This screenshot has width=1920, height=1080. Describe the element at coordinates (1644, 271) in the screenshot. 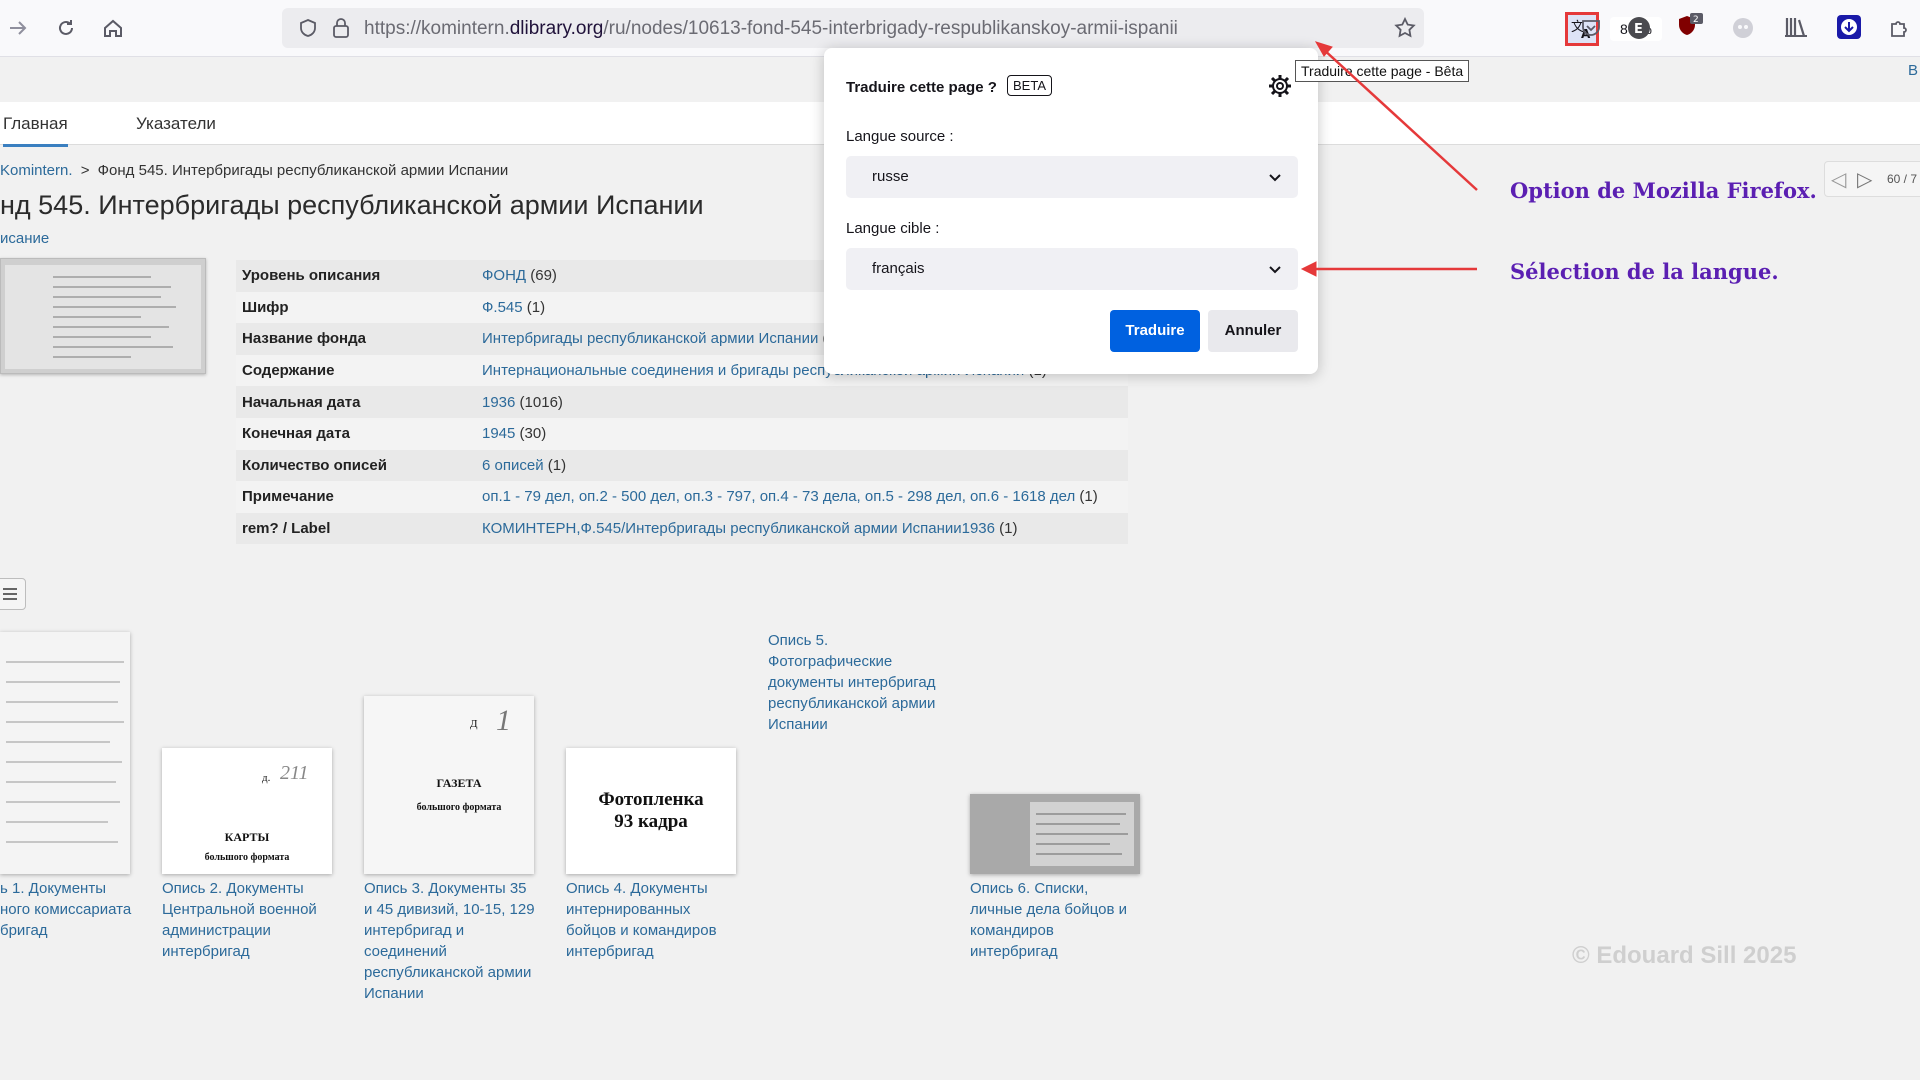

I see `annotation-language-selection: Sélection de la langue.` at that location.